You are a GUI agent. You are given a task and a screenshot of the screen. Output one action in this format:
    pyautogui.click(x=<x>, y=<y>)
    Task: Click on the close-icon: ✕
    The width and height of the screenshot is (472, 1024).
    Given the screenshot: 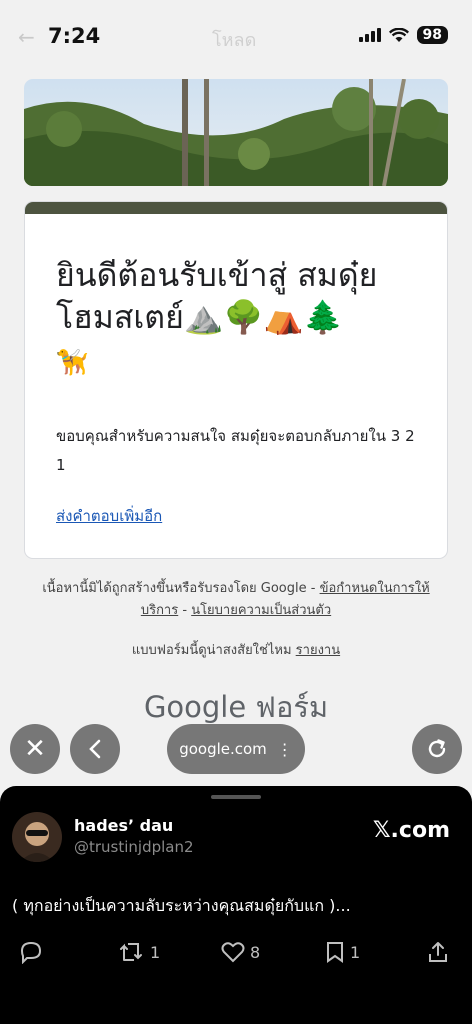 What is the action you would take?
    pyautogui.click(x=35, y=749)
    